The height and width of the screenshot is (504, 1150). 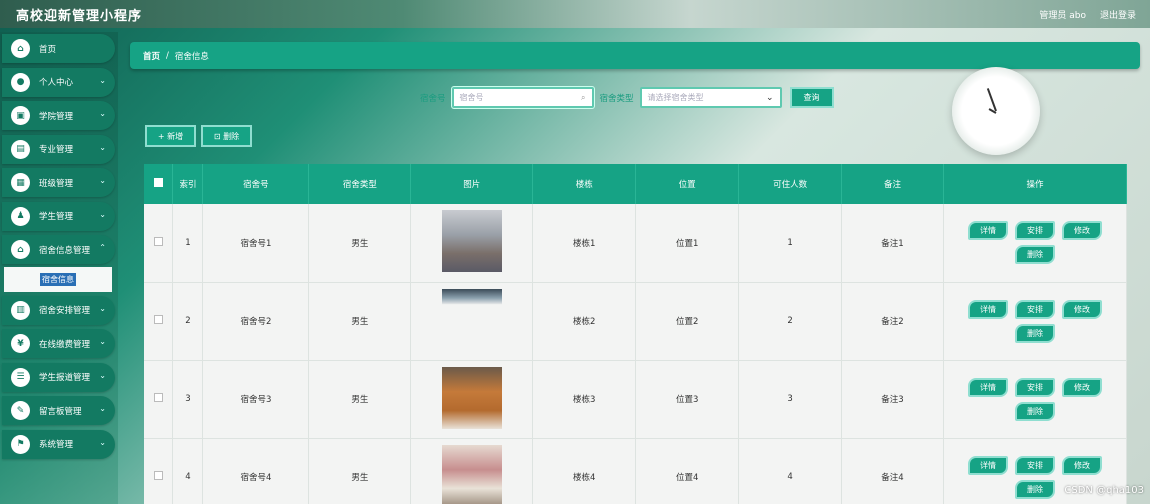 What do you see at coordinates (687, 184) in the screenshot?
I see `col-position: 位置` at bounding box center [687, 184].